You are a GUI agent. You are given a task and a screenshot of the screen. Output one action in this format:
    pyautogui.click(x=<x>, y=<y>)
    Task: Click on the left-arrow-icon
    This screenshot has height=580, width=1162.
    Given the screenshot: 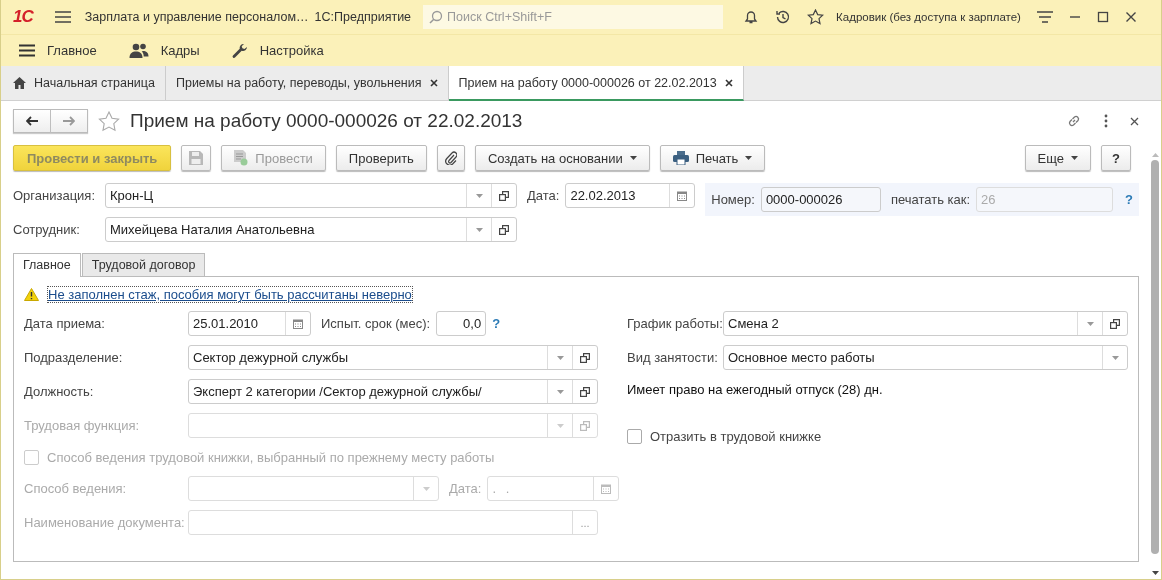 What is the action you would take?
    pyautogui.click(x=32, y=121)
    